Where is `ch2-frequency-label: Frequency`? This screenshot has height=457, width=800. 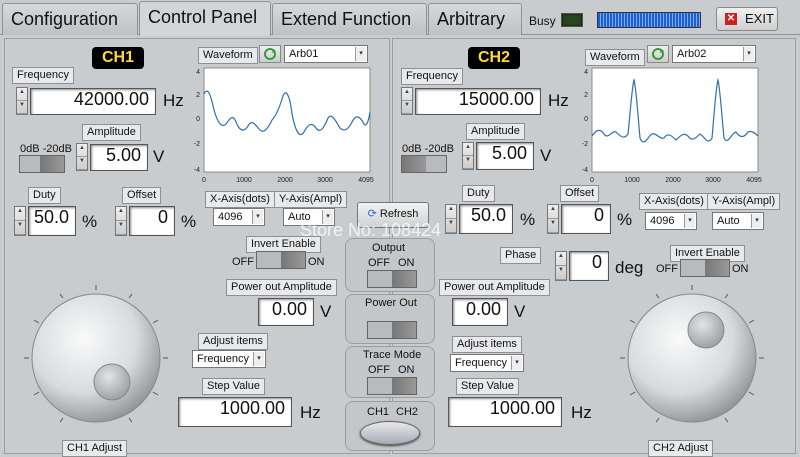 ch2-frequency-label: Frequency is located at coordinates (432, 76).